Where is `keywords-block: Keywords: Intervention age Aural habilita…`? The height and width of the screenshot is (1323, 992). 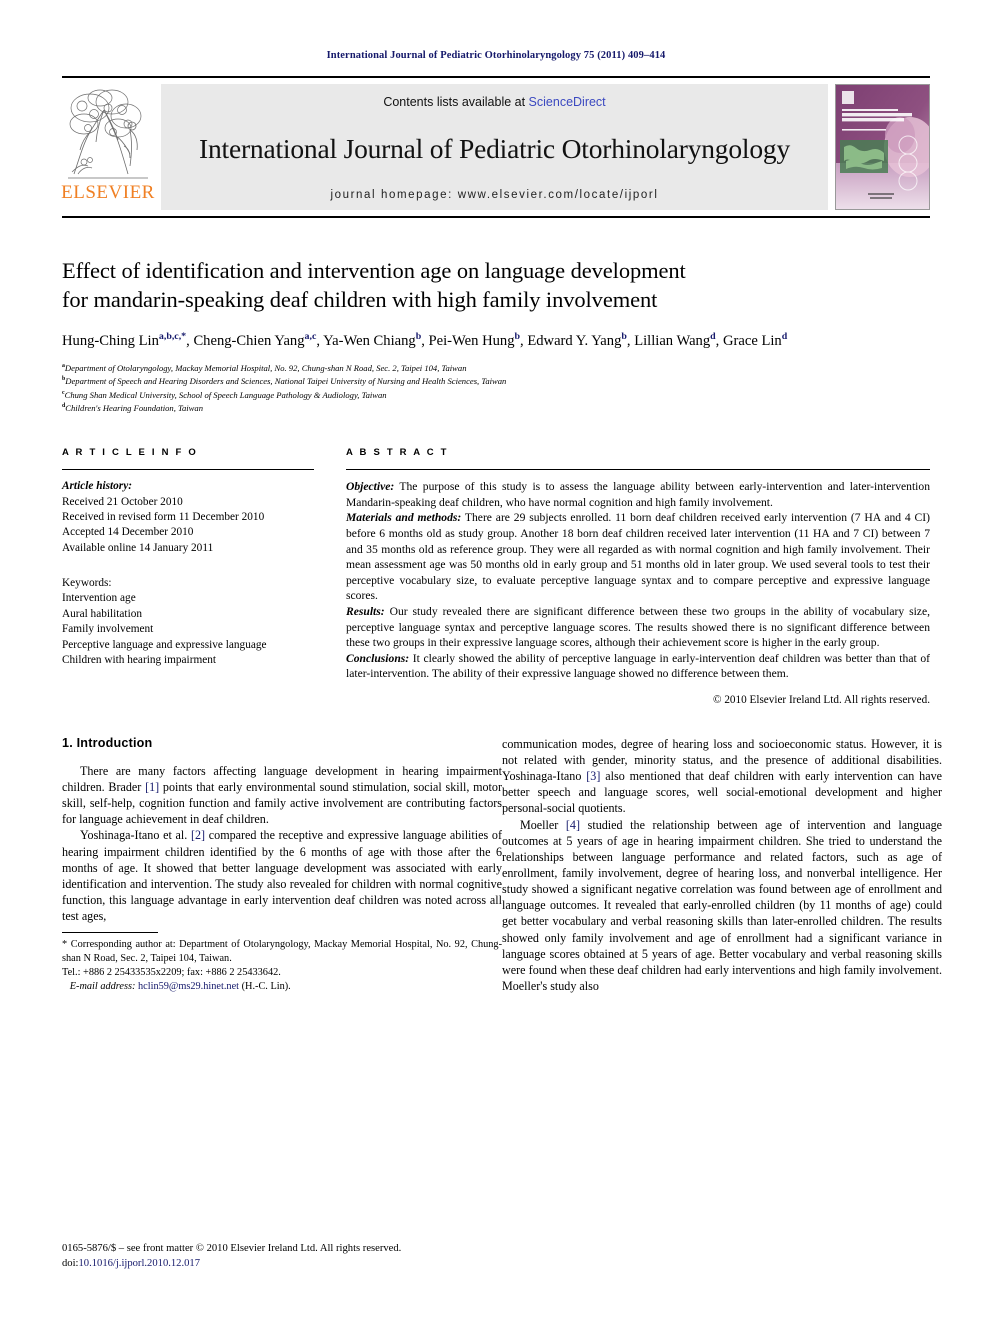 keywords-block: Keywords: Intervention age Aural habilita… is located at coordinates (188, 622).